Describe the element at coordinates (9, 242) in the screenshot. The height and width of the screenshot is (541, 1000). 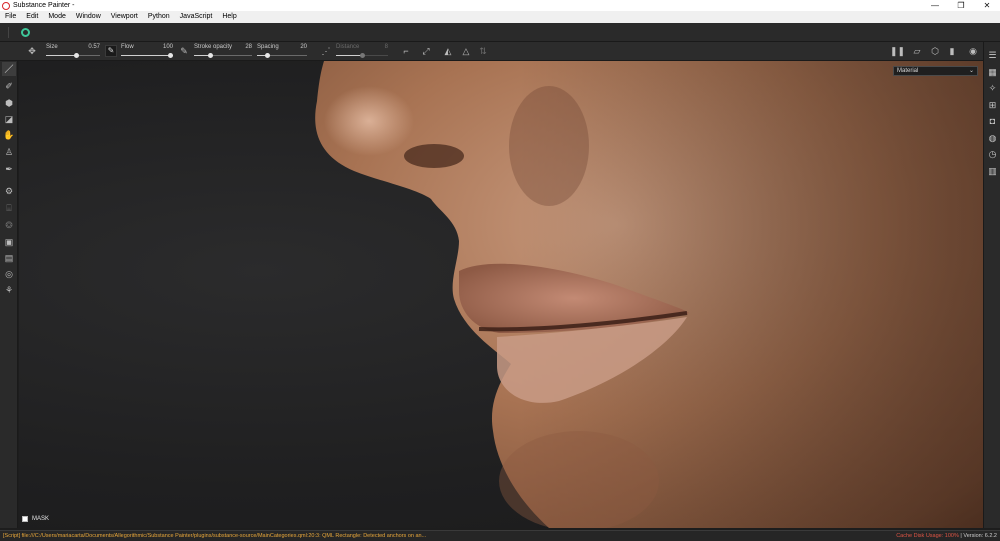
I see `photoshop-export-icon: ▣` at that location.